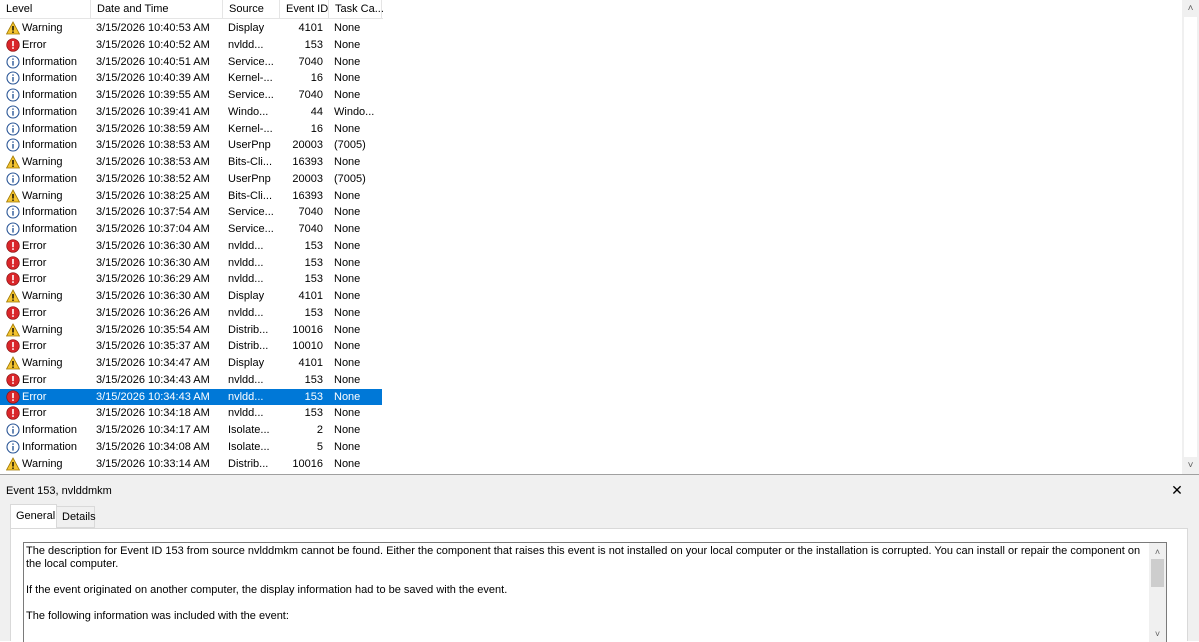  Describe the element at coordinates (246, 296) in the screenshot. I see `source-cell: Display` at that location.